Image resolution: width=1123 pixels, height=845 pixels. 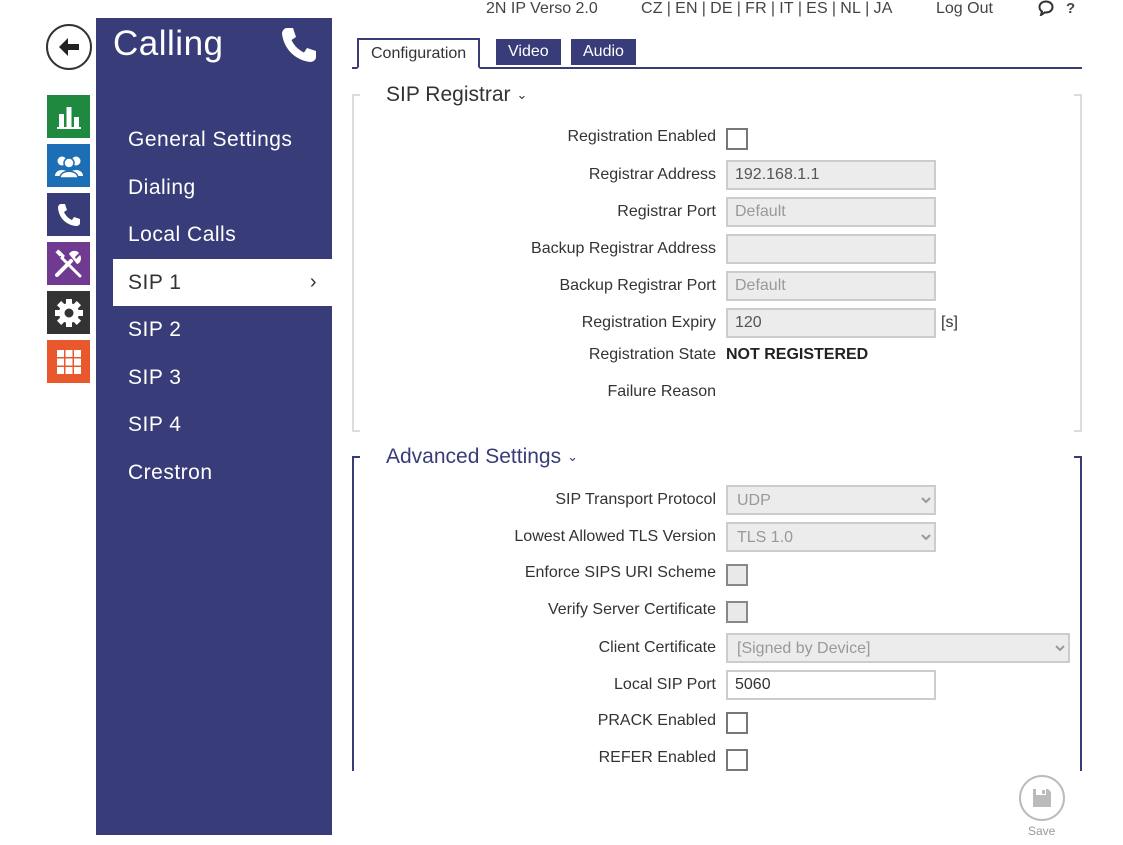 I want to click on bar-chart-icon, so click(x=68, y=117).